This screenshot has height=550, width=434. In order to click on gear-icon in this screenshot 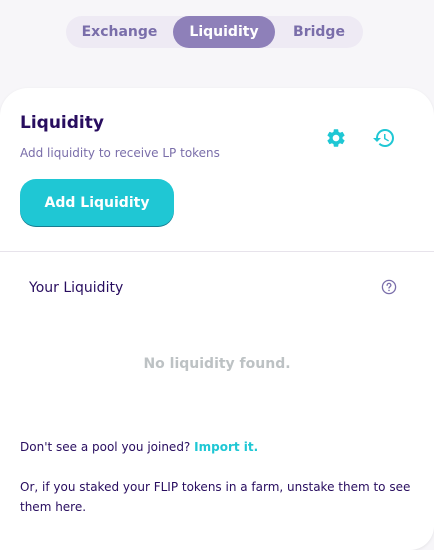, I will do `click(336, 138)`.